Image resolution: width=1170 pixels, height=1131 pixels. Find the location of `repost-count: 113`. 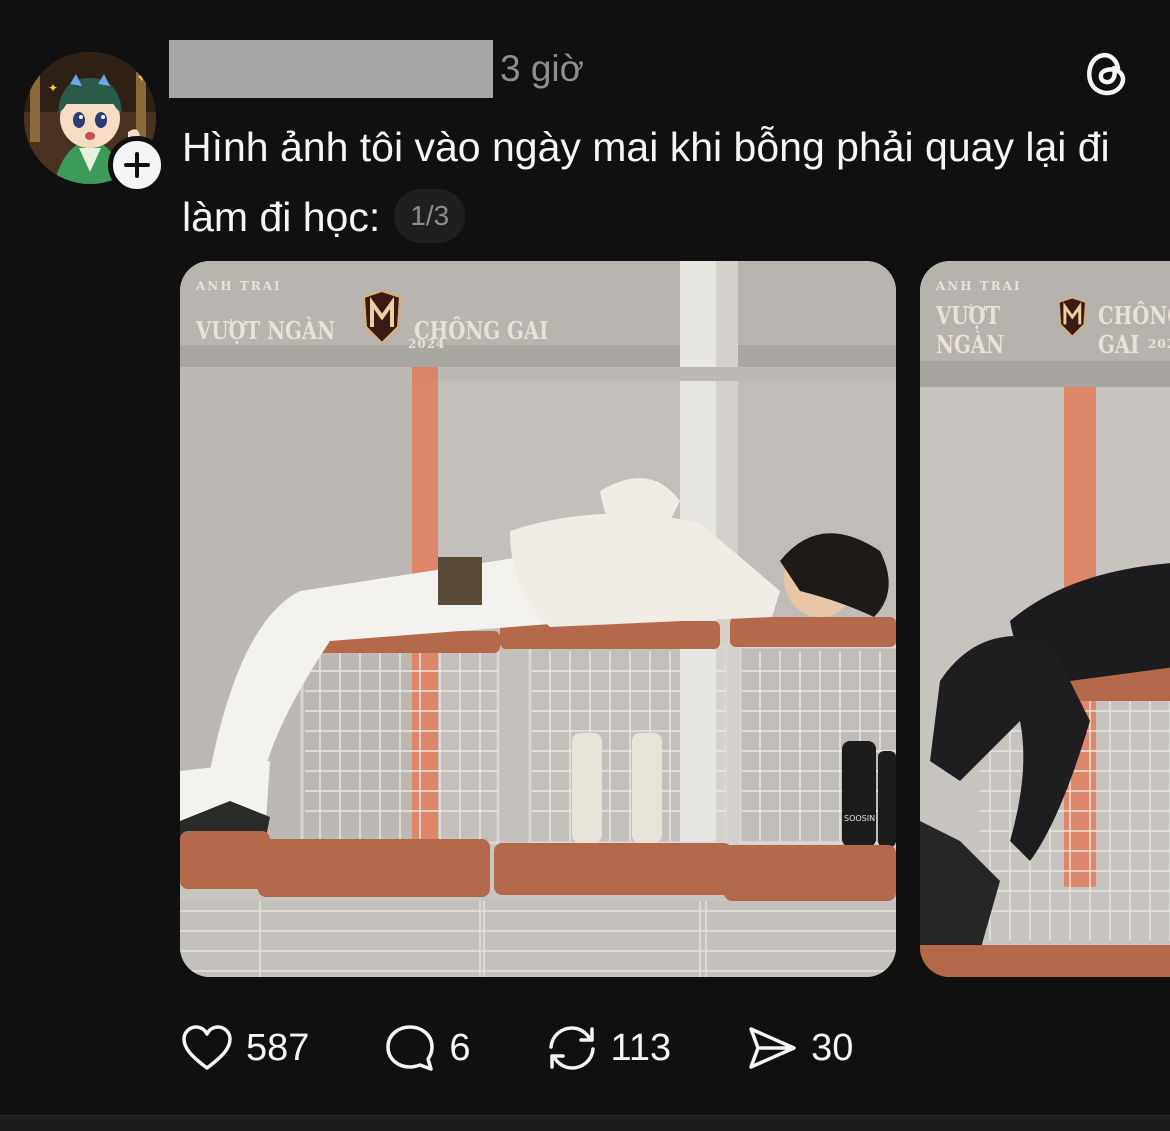

repost-count: 113 is located at coordinates (641, 1047).